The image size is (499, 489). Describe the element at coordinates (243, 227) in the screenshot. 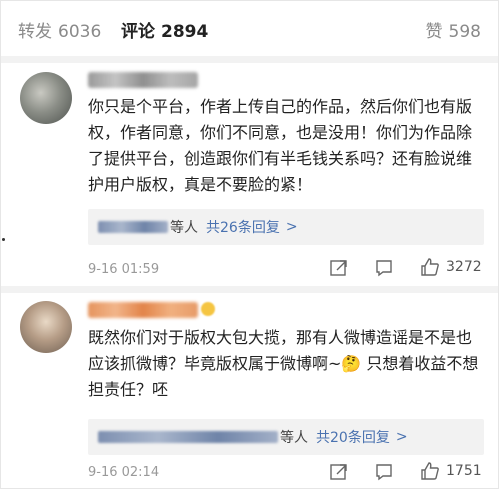

I see `reply-count: 共26条回复` at that location.